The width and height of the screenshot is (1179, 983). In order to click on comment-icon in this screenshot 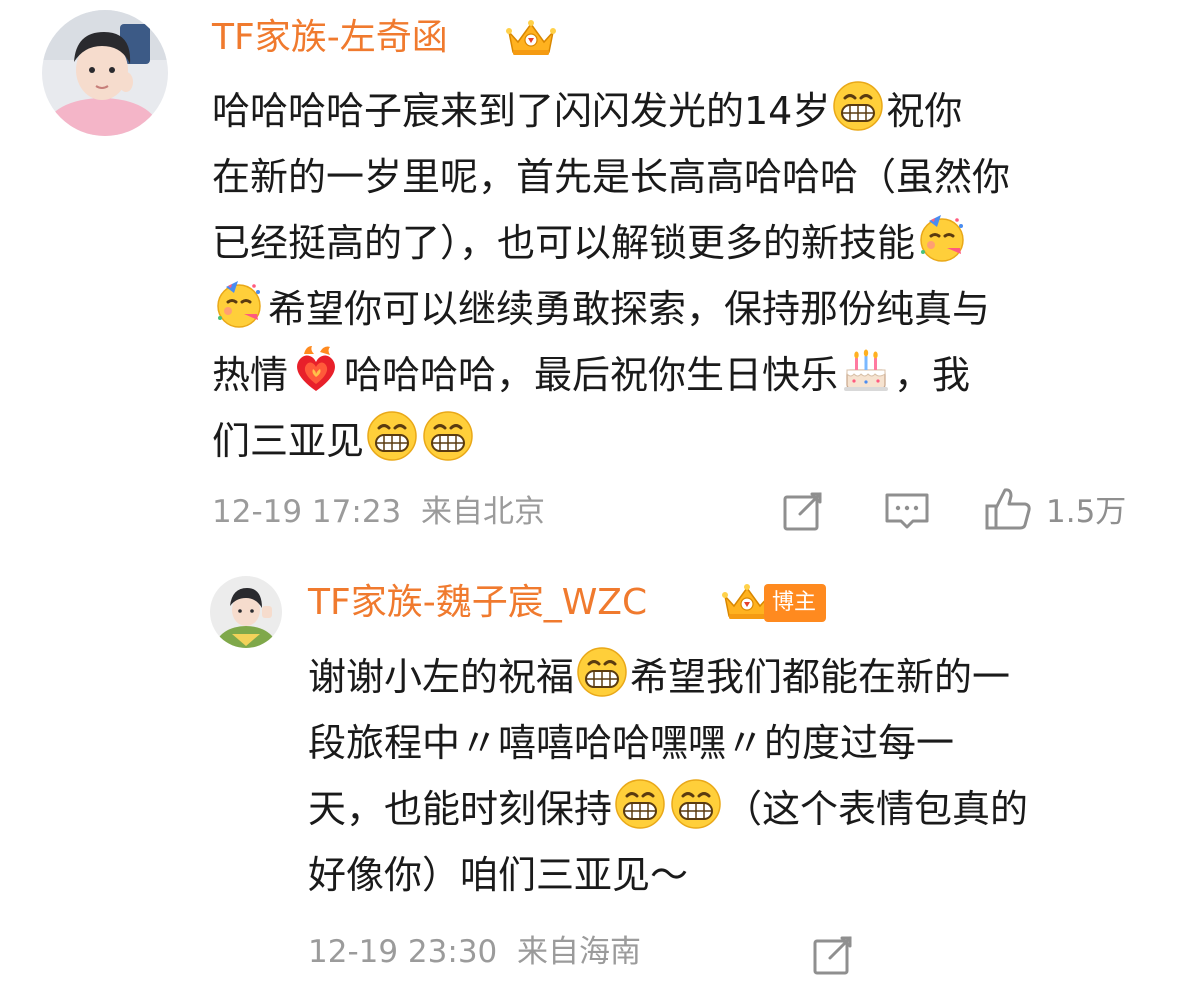, I will do `click(907, 511)`.